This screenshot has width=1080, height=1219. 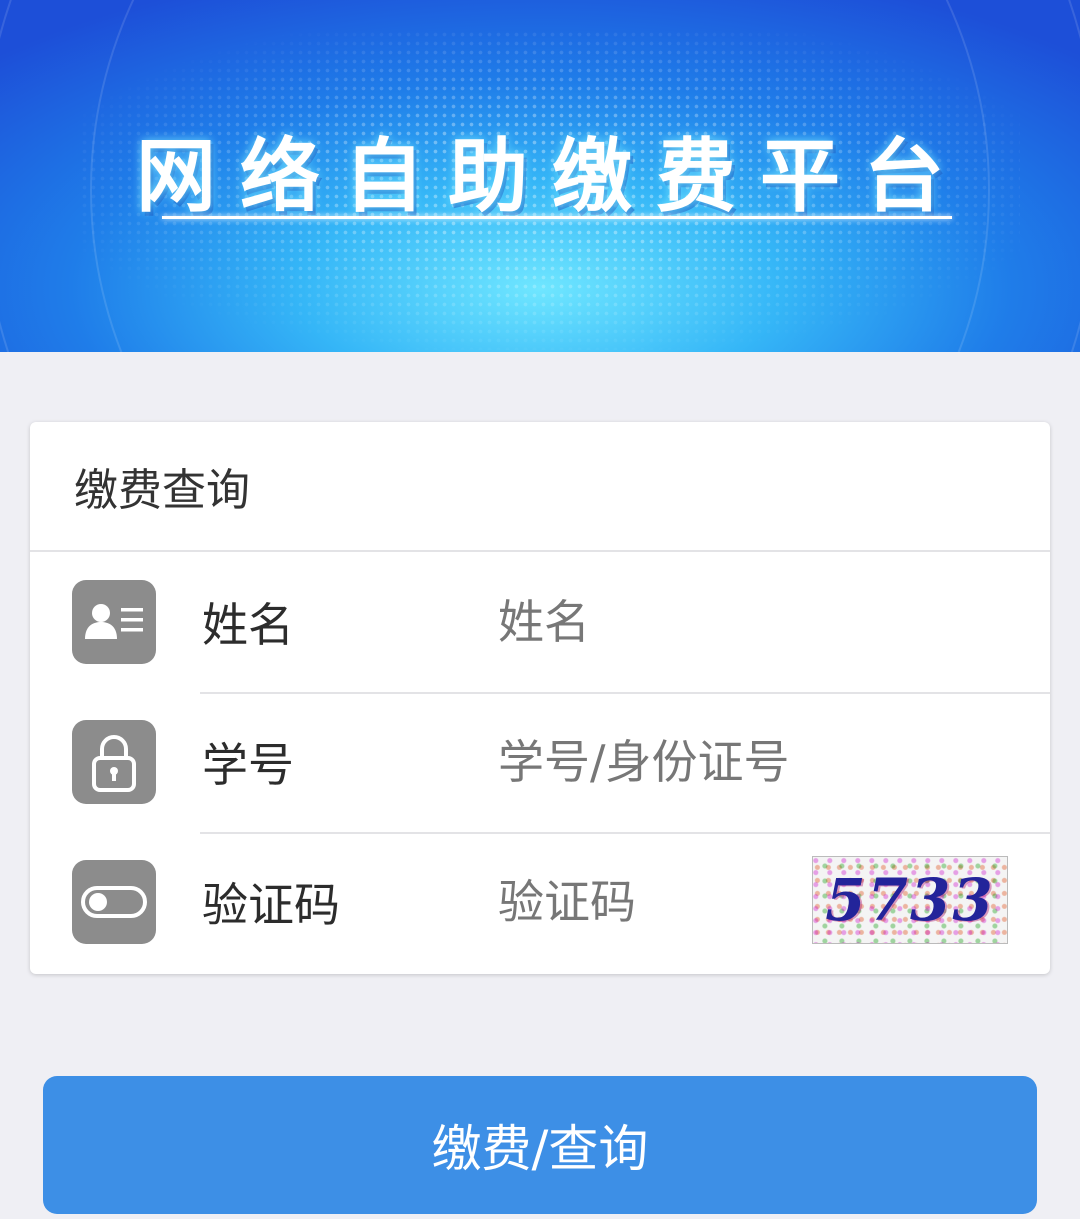 I want to click on id-card-icon, so click(x=114, y=622).